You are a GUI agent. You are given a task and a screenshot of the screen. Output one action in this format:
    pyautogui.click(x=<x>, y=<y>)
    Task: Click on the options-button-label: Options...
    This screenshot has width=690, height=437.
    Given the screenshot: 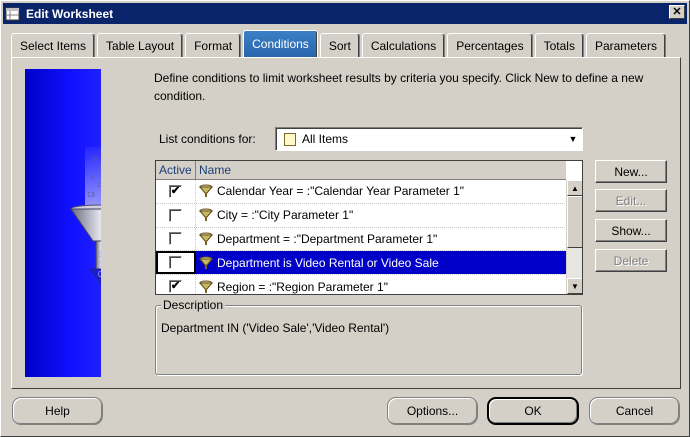 What is the action you would take?
    pyautogui.click(x=432, y=411)
    